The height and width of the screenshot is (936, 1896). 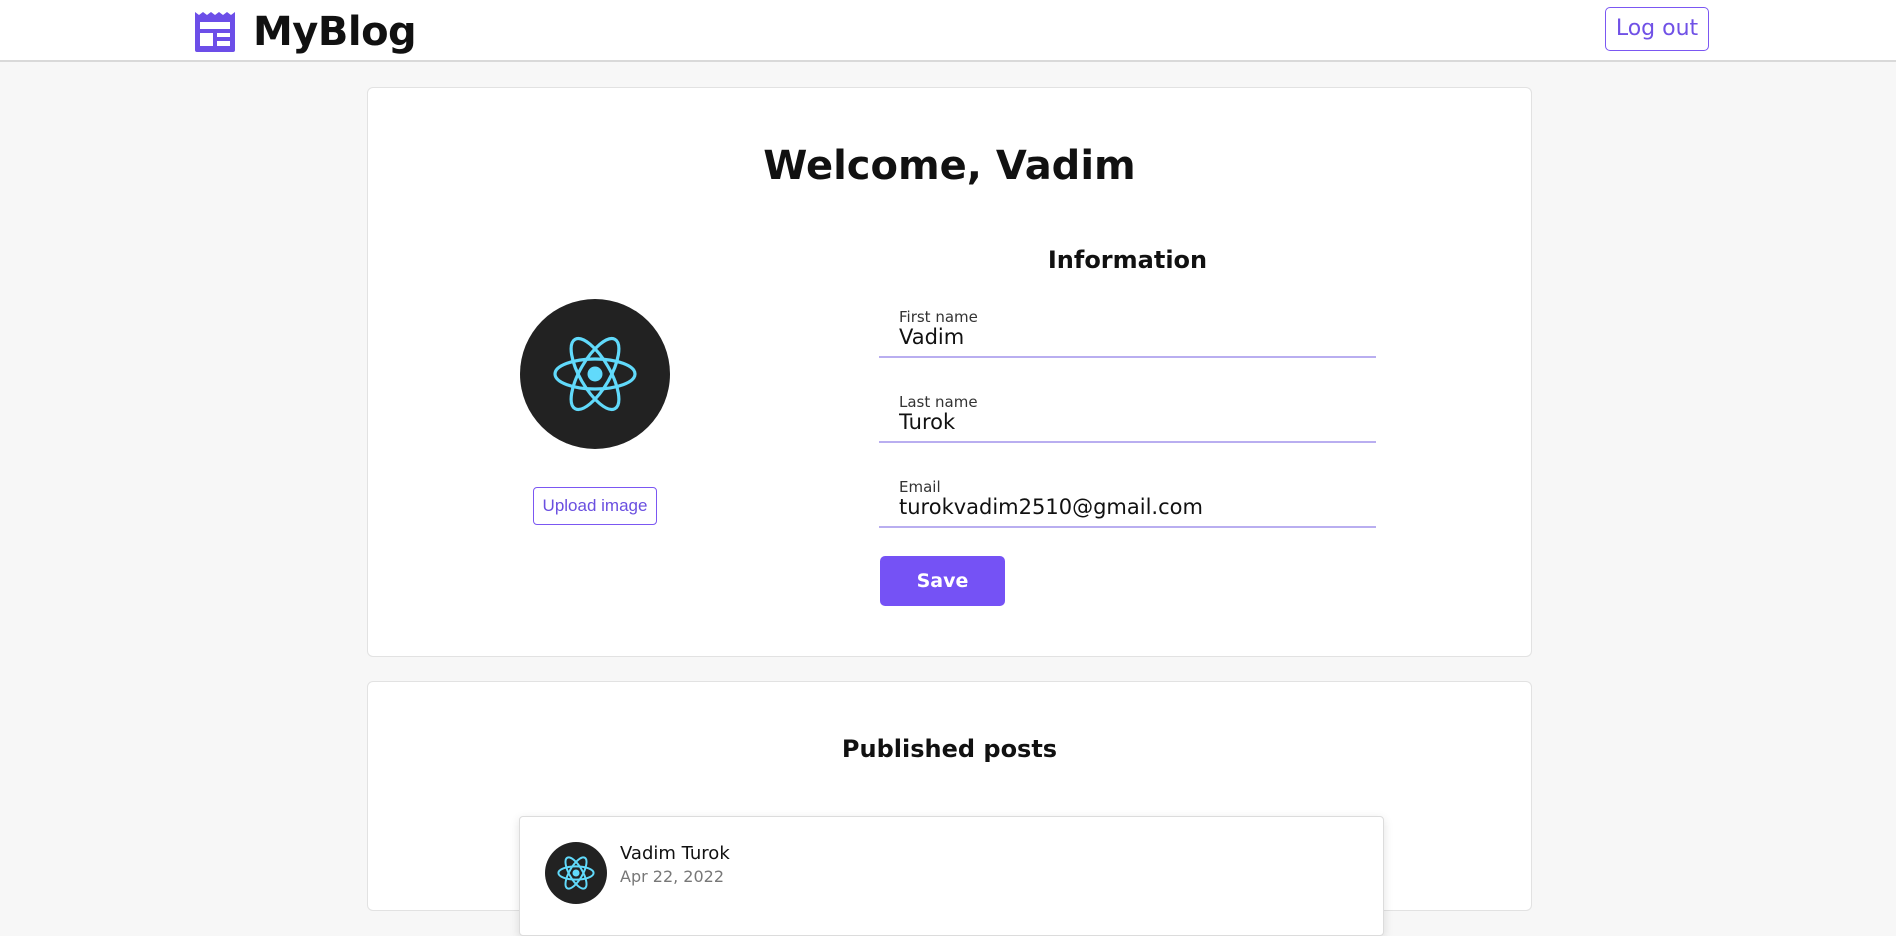 What do you see at coordinates (215, 32) in the screenshot?
I see `newspaper-icon` at bounding box center [215, 32].